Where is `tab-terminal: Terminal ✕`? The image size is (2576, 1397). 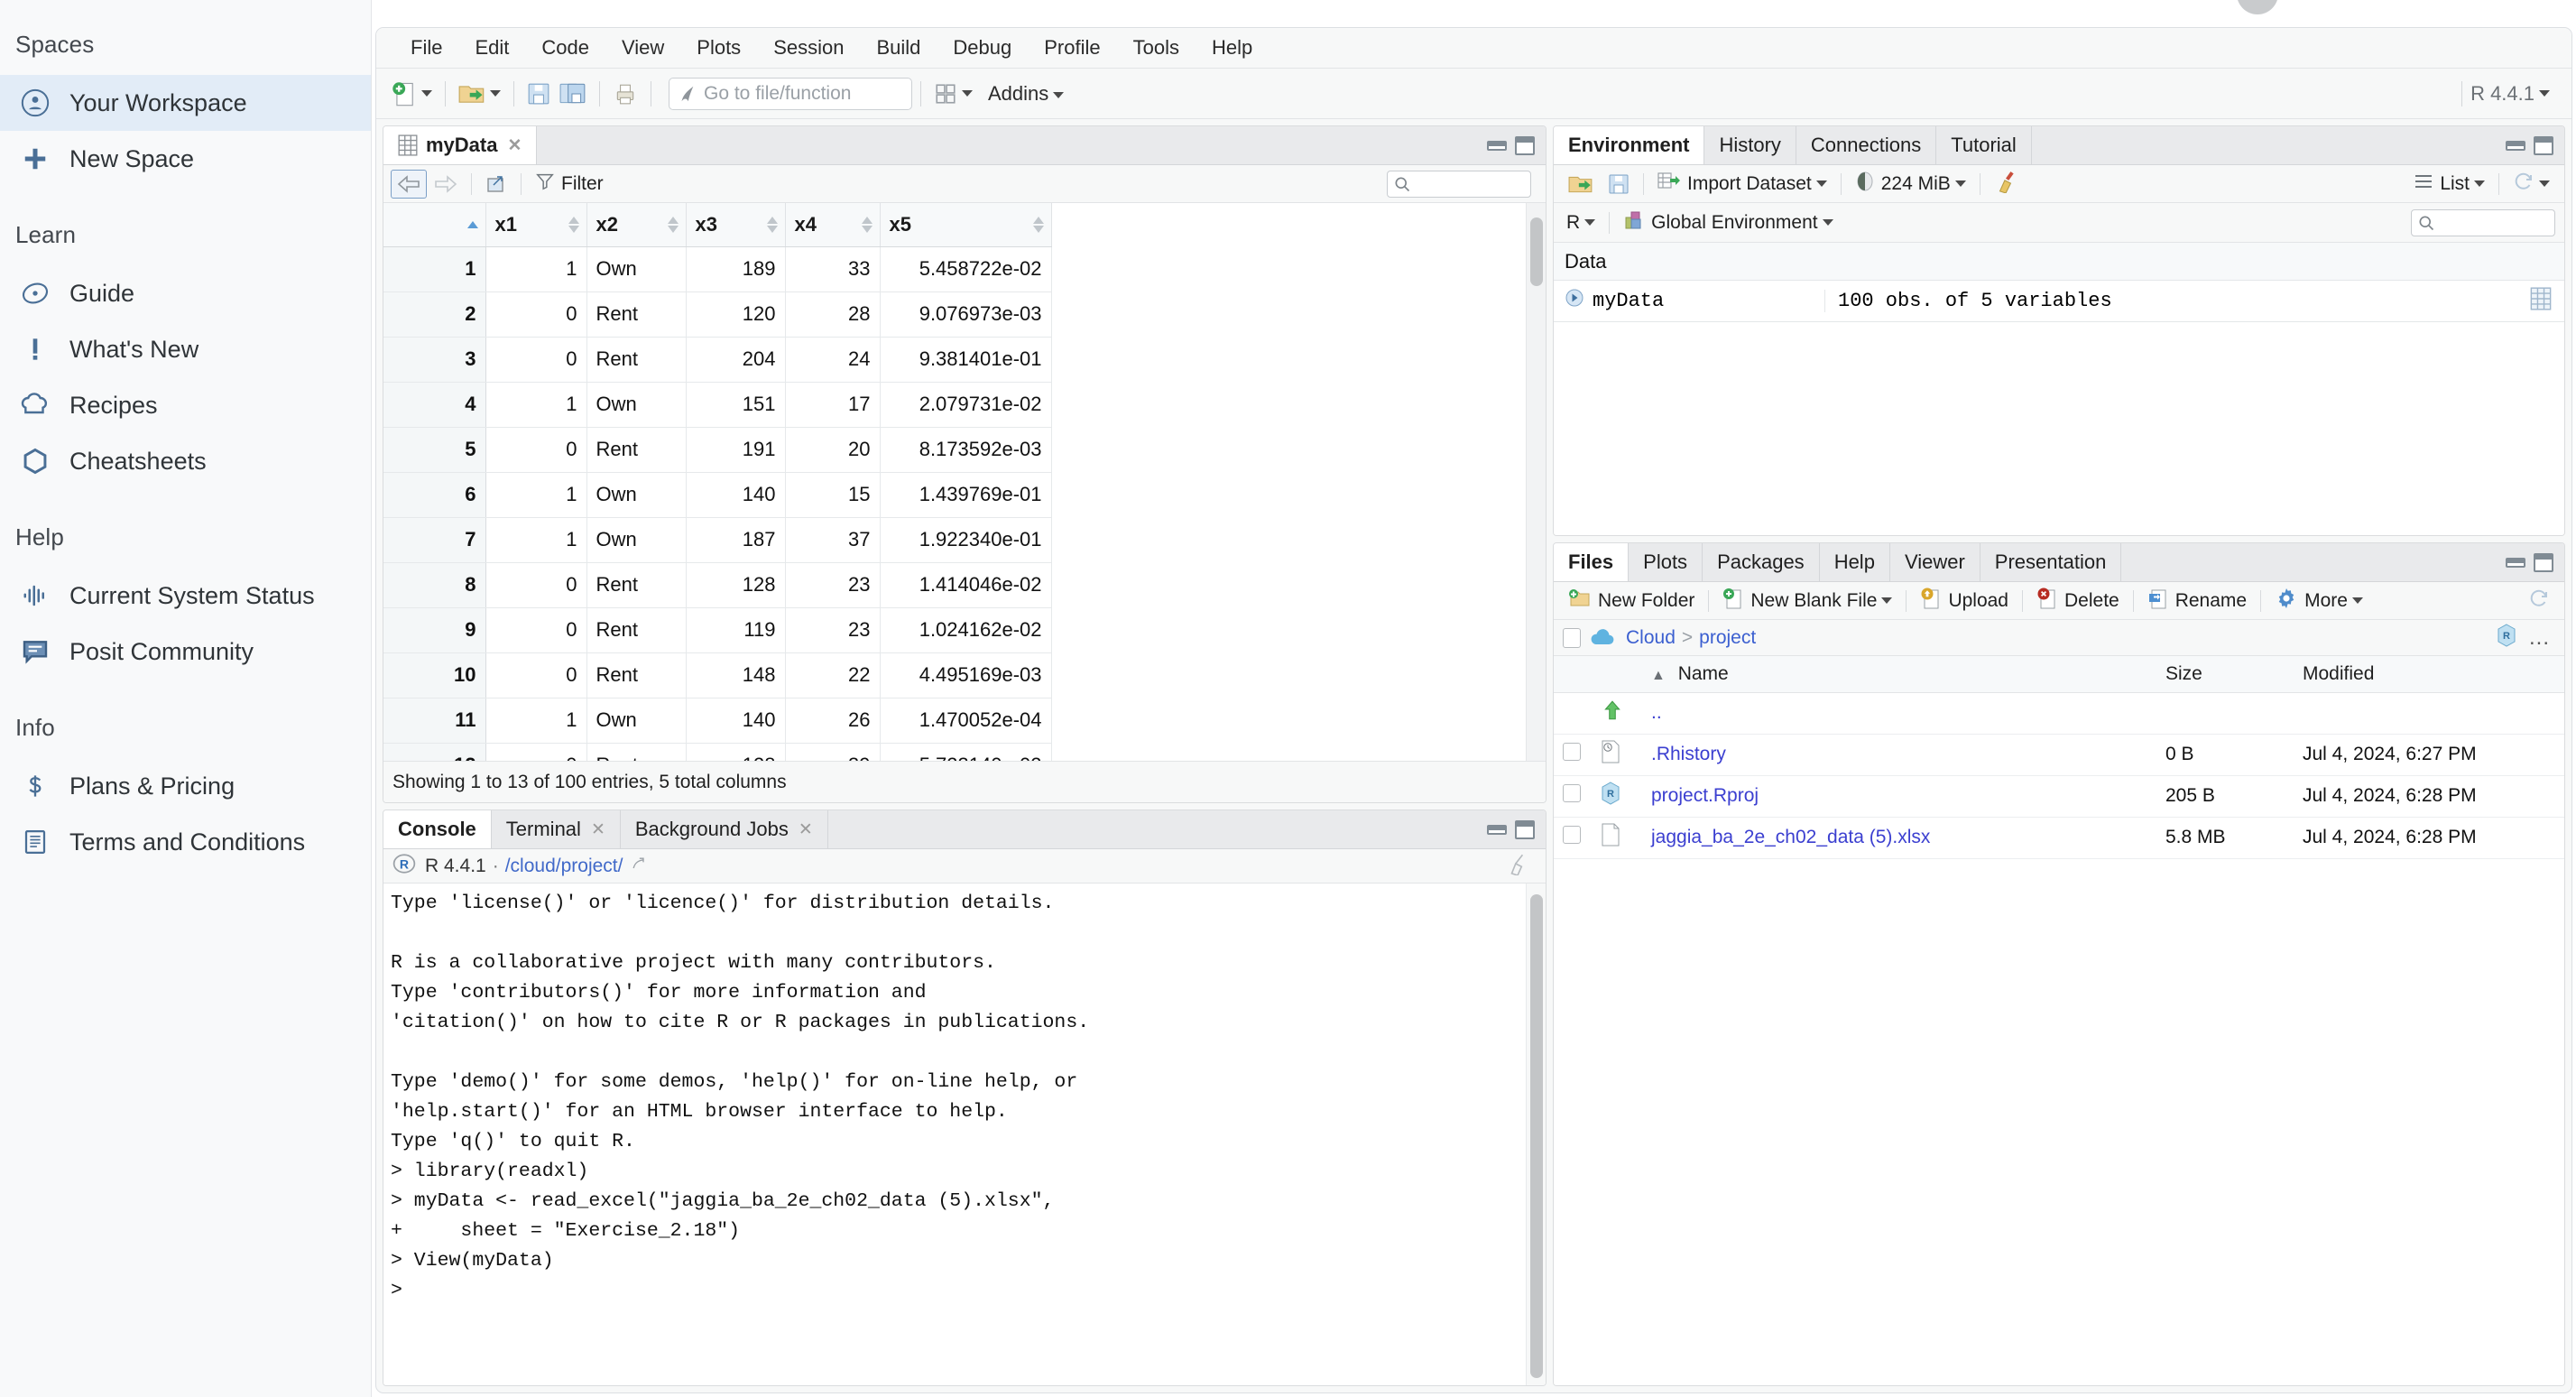 tab-terminal: Terminal ✕ is located at coordinates (556, 829).